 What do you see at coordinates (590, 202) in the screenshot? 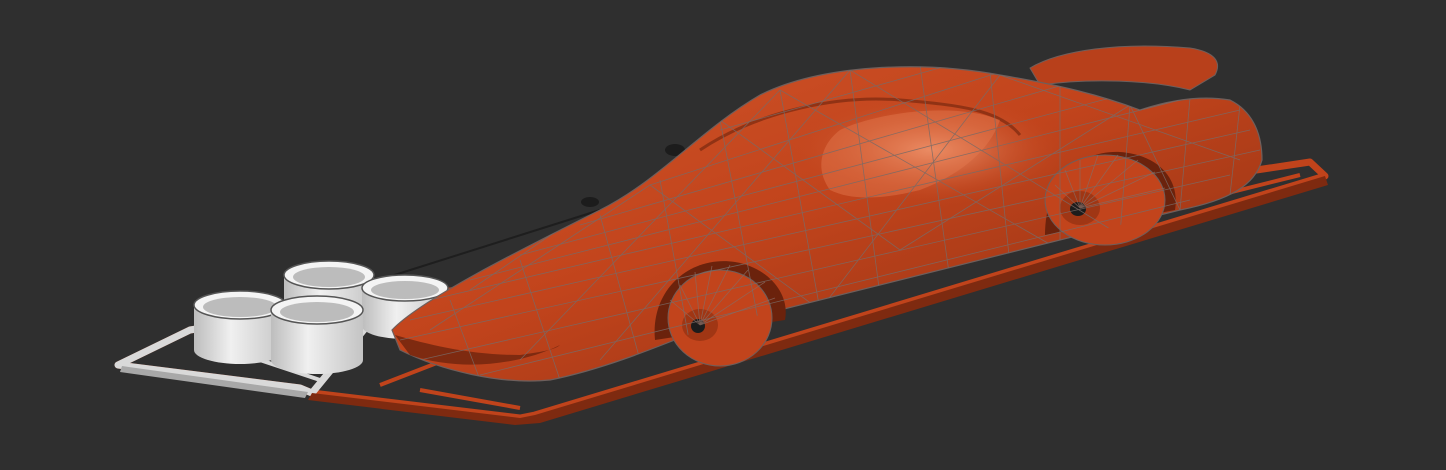
I see `frame-peg` at bounding box center [590, 202].